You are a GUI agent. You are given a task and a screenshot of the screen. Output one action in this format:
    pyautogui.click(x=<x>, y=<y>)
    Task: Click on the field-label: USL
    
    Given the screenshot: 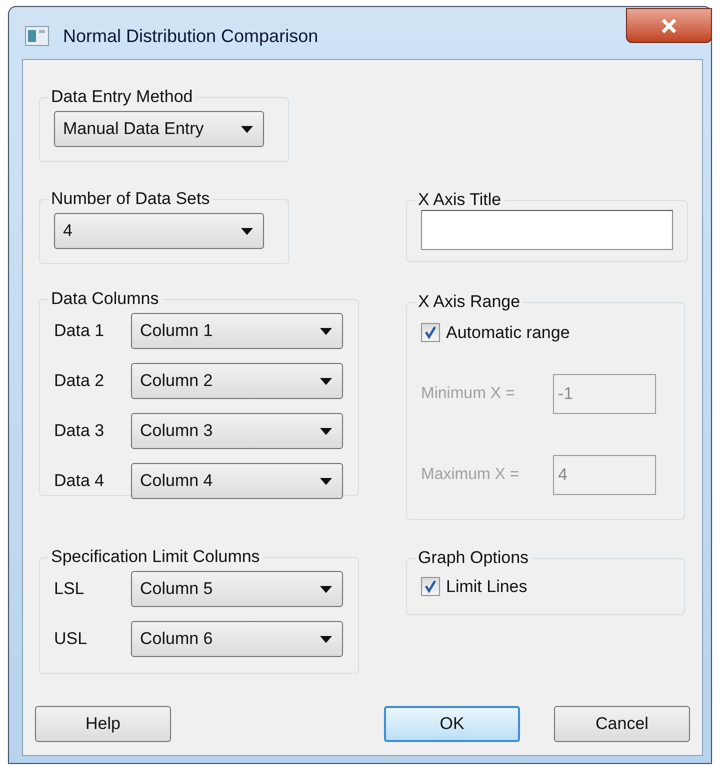 What is the action you would take?
    pyautogui.click(x=71, y=639)
    